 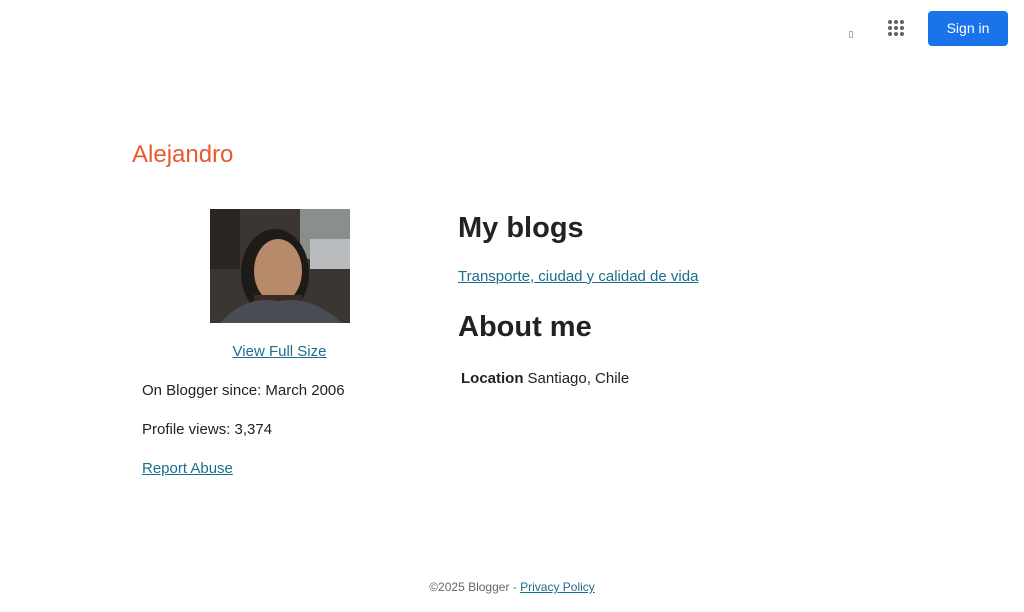 I want to click on sign-in-button: Sign in, so click(x=968, y=28).